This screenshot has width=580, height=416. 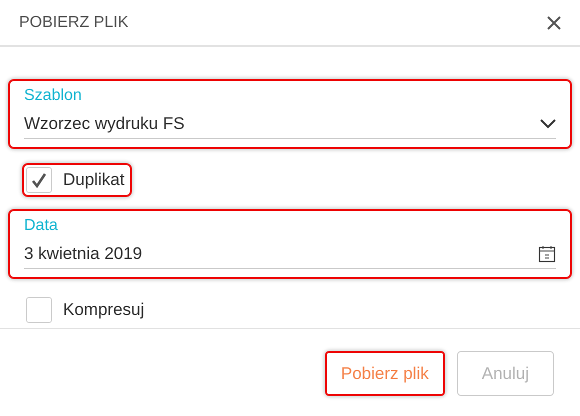 What do you see at coordinates (93, 180) in the screenshot?
I see `checkbox-label: Duplikat` at bounding box center [93, 180].